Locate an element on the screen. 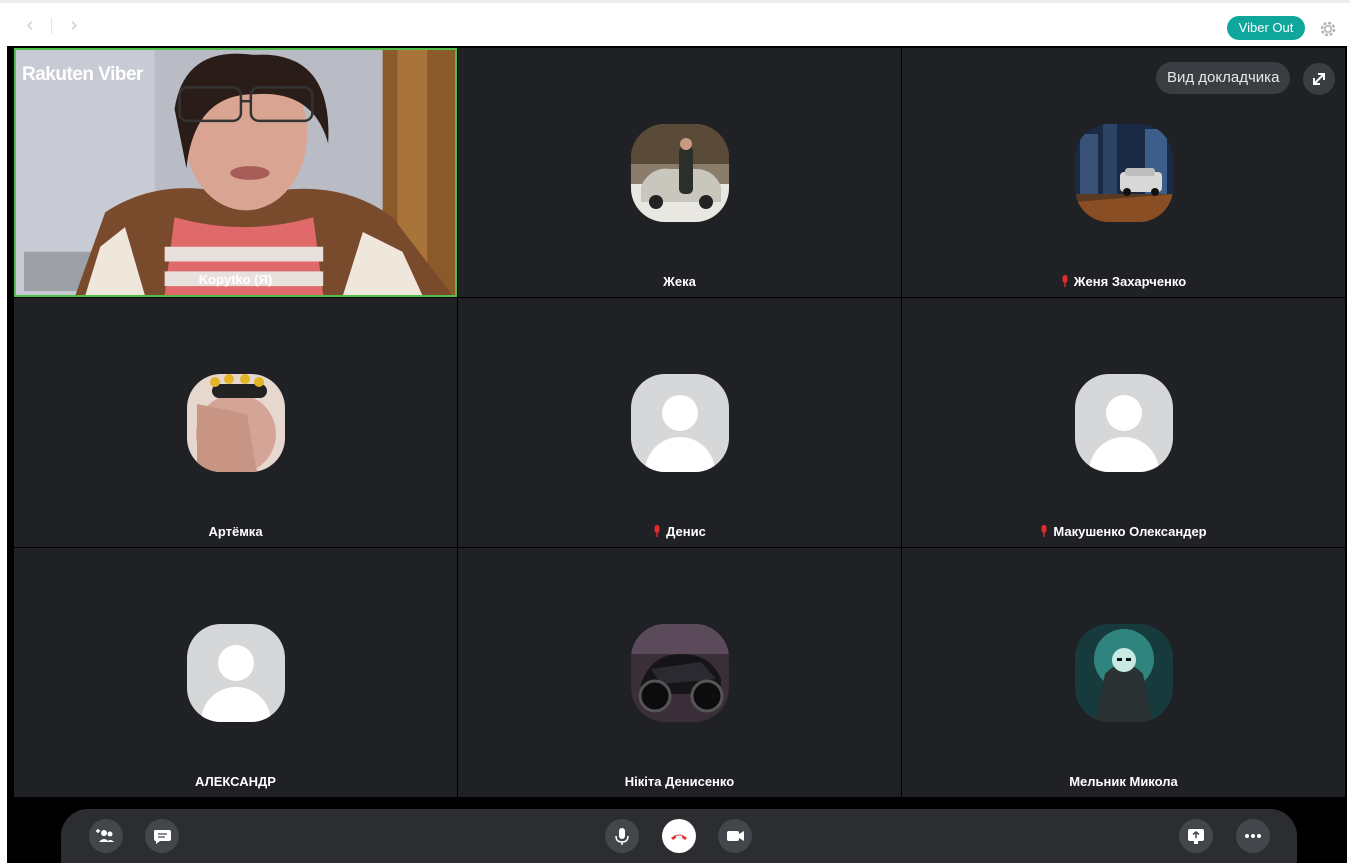  participant-tile-self: Rakuten Viber Kopytko (Я) is located at coordinates (235, 172).